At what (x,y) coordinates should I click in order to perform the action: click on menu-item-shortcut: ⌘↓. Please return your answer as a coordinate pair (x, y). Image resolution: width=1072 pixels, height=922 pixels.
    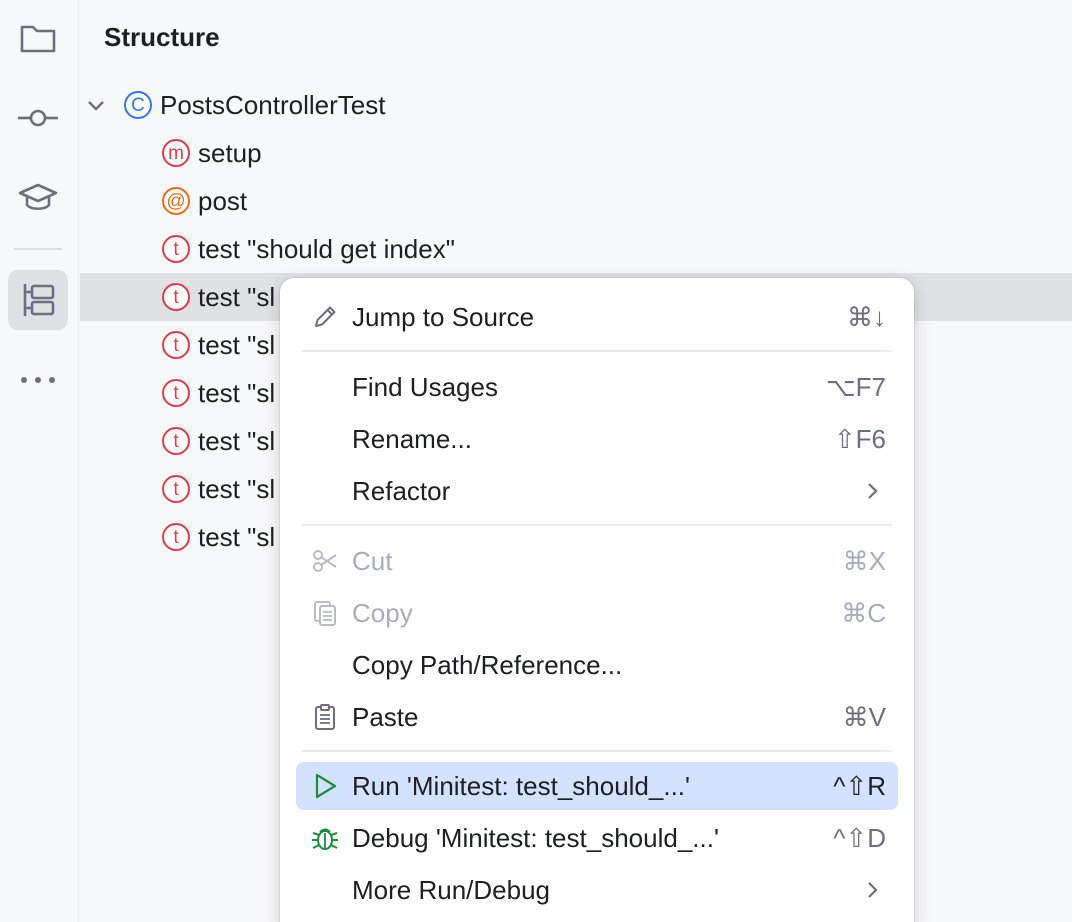
    Looking at the image, I should click on (866, 316).